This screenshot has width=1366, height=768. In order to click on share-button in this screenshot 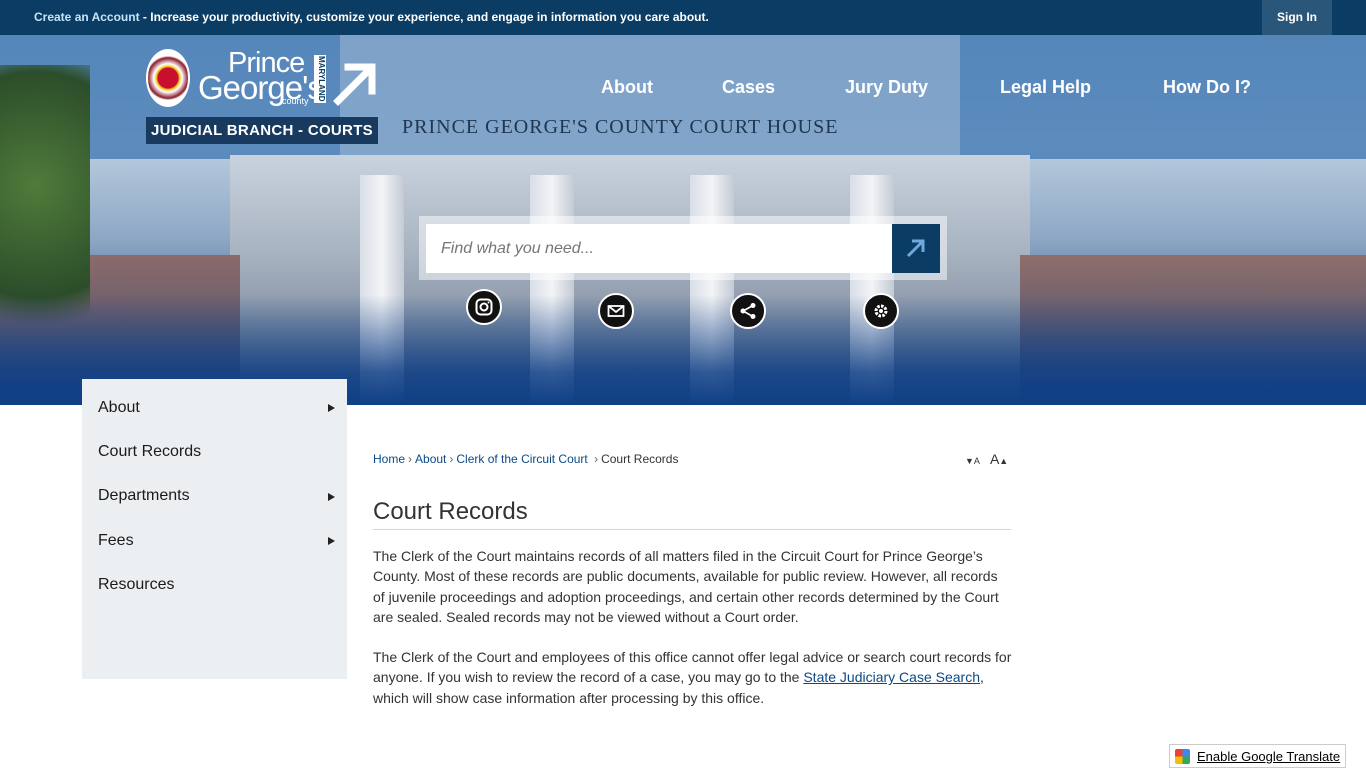, I will do `click(748, 311)`.